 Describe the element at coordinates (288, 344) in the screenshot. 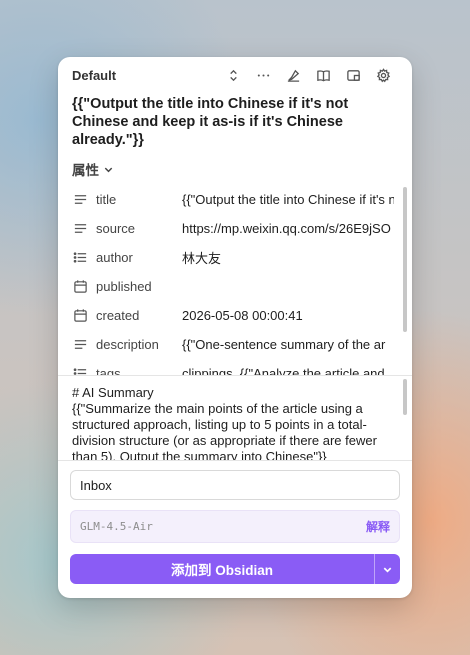

I see `property-value: {{"One-sentence summary of the ar` at that location.